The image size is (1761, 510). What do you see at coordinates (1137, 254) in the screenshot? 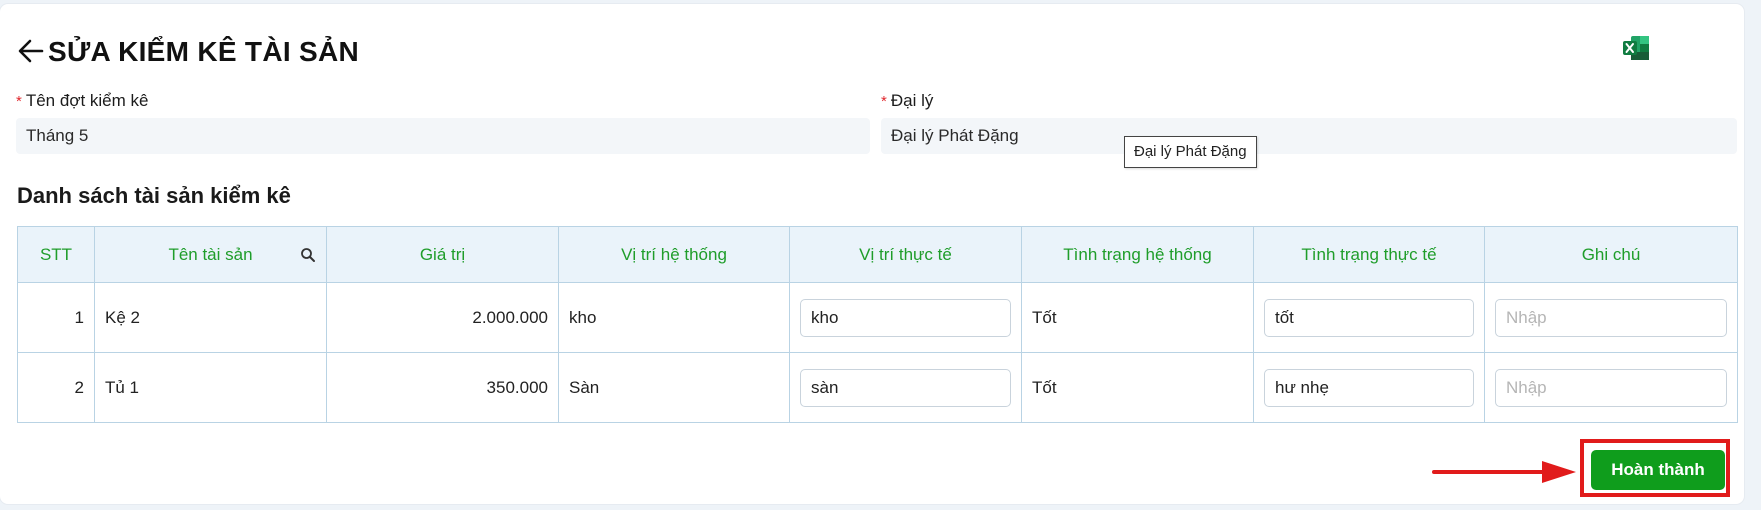
I see `col-header-system-status: Tình trạng hệ thống` at bounding box center [1137, 254].